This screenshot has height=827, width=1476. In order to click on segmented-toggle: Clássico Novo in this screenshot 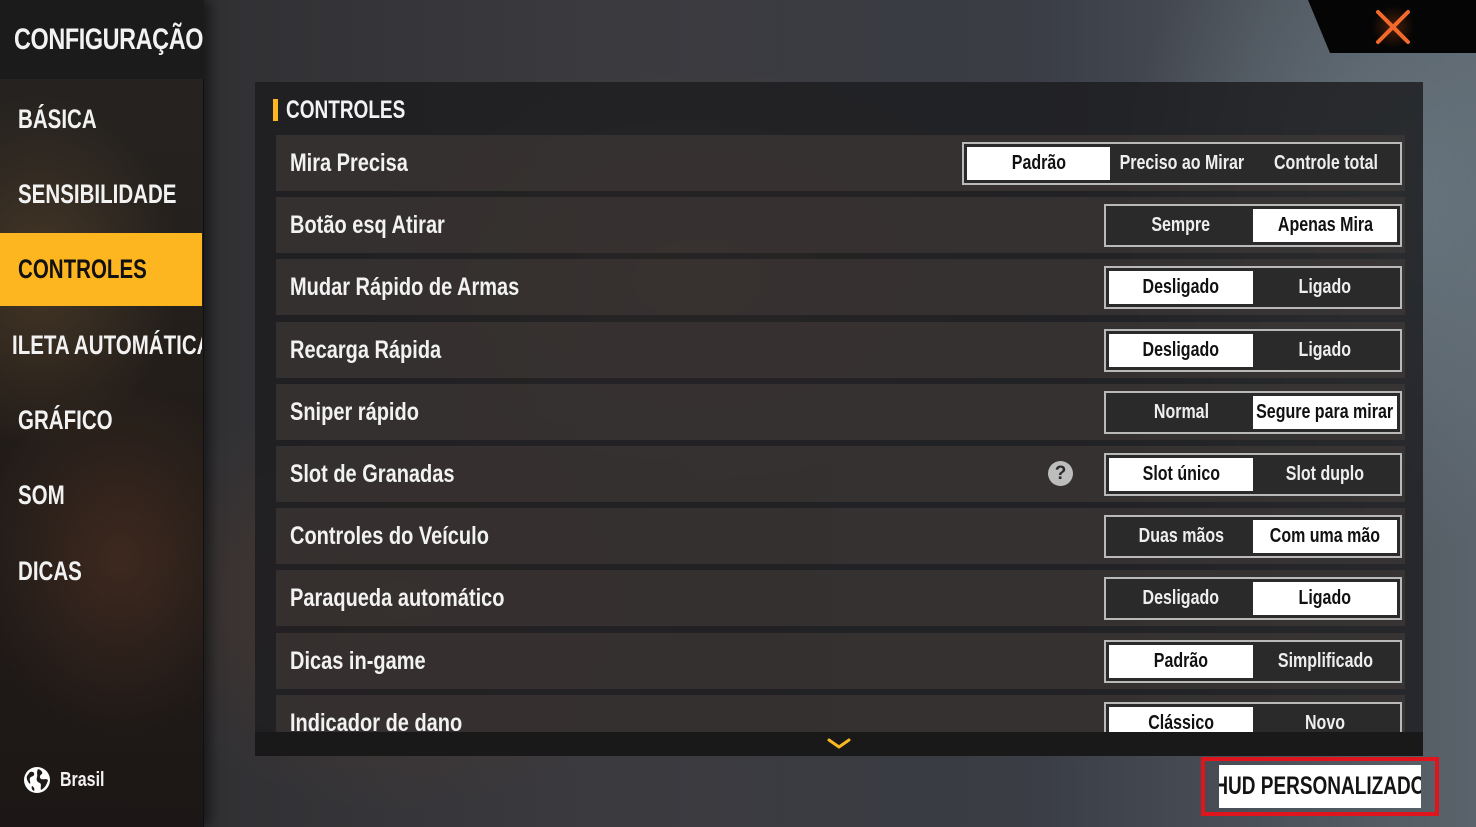, I will do `click(1253, 717)`.